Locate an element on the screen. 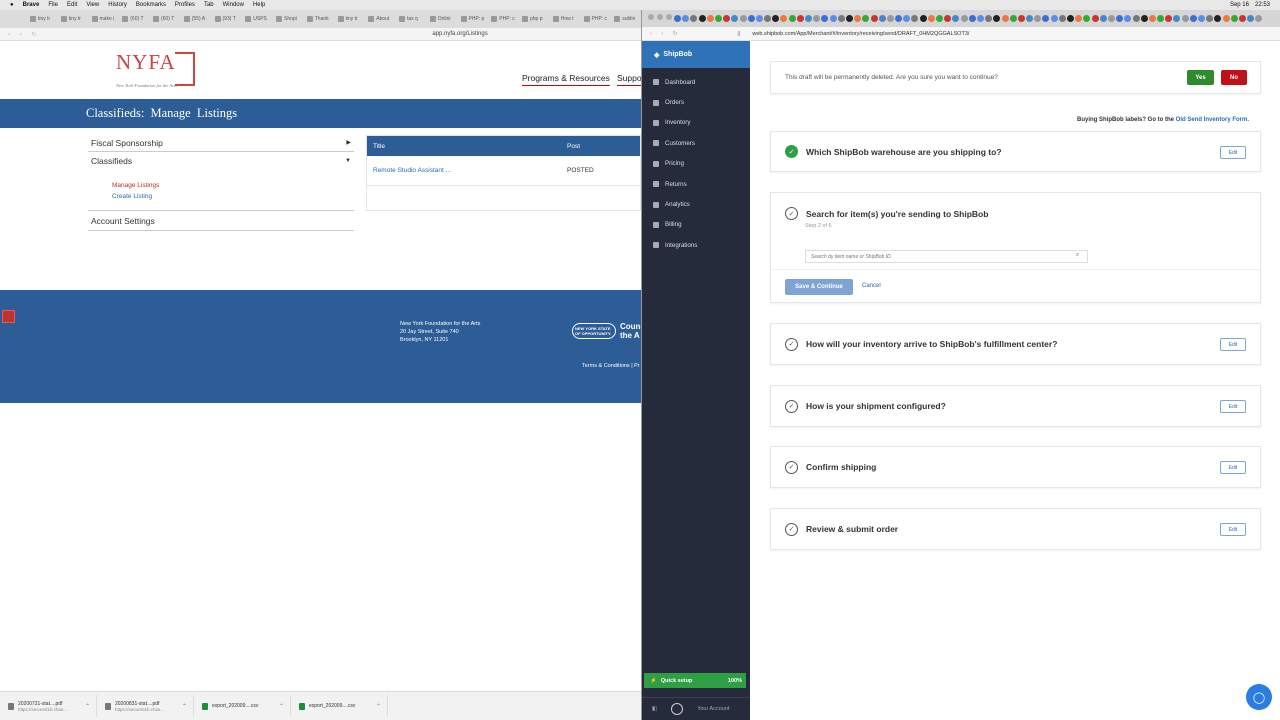  shipbob-logo: ◆ ShipBob is located at coordinates (696, 54).